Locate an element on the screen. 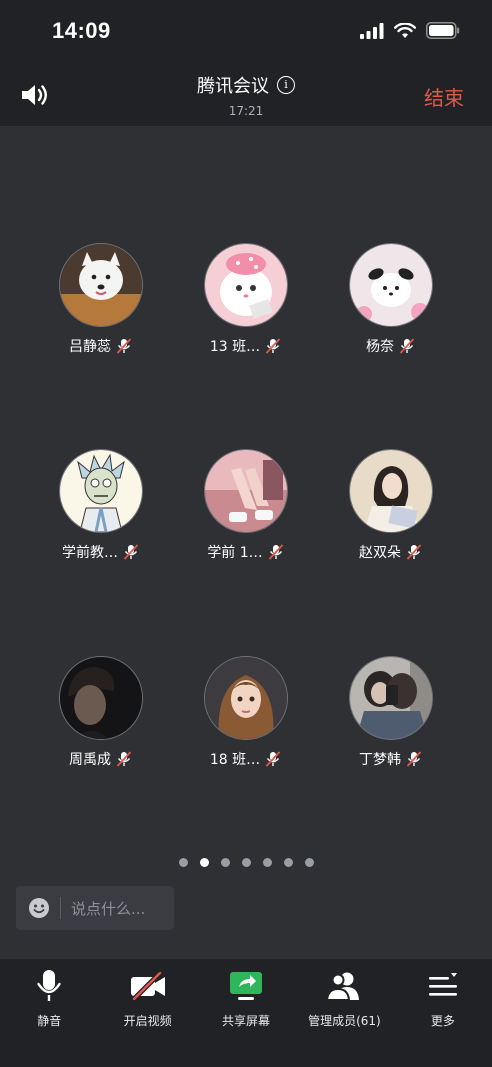  participant-tile: 杨奈 is located at coordinates (391, 299).